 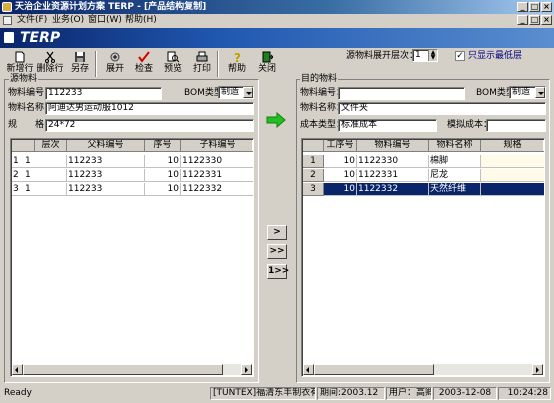 What do you see at coordinates (267, 57) in the screenshot?
I see `exit-door-icon` at bounding box center [267, 57].